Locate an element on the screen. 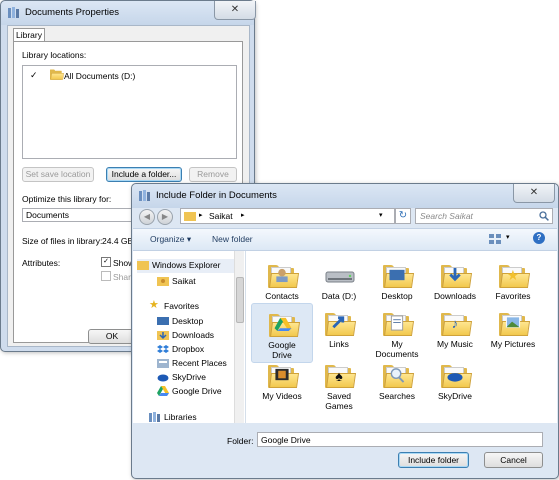  music-overlay-icon: ♪ is located at coordinates (455, 323).